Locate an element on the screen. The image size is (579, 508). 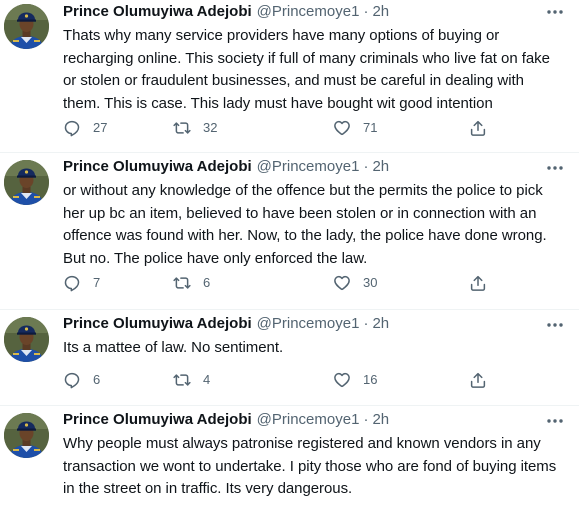
like-button: 71 is located at coordinates (355, 128).